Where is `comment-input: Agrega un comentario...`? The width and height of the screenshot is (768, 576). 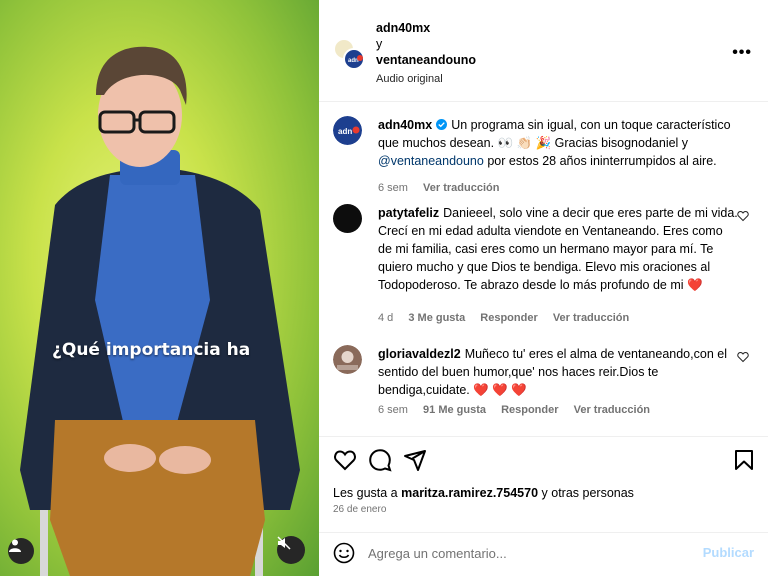 comment-input: Agrega un comentario... is located at coordinates (437, 553).